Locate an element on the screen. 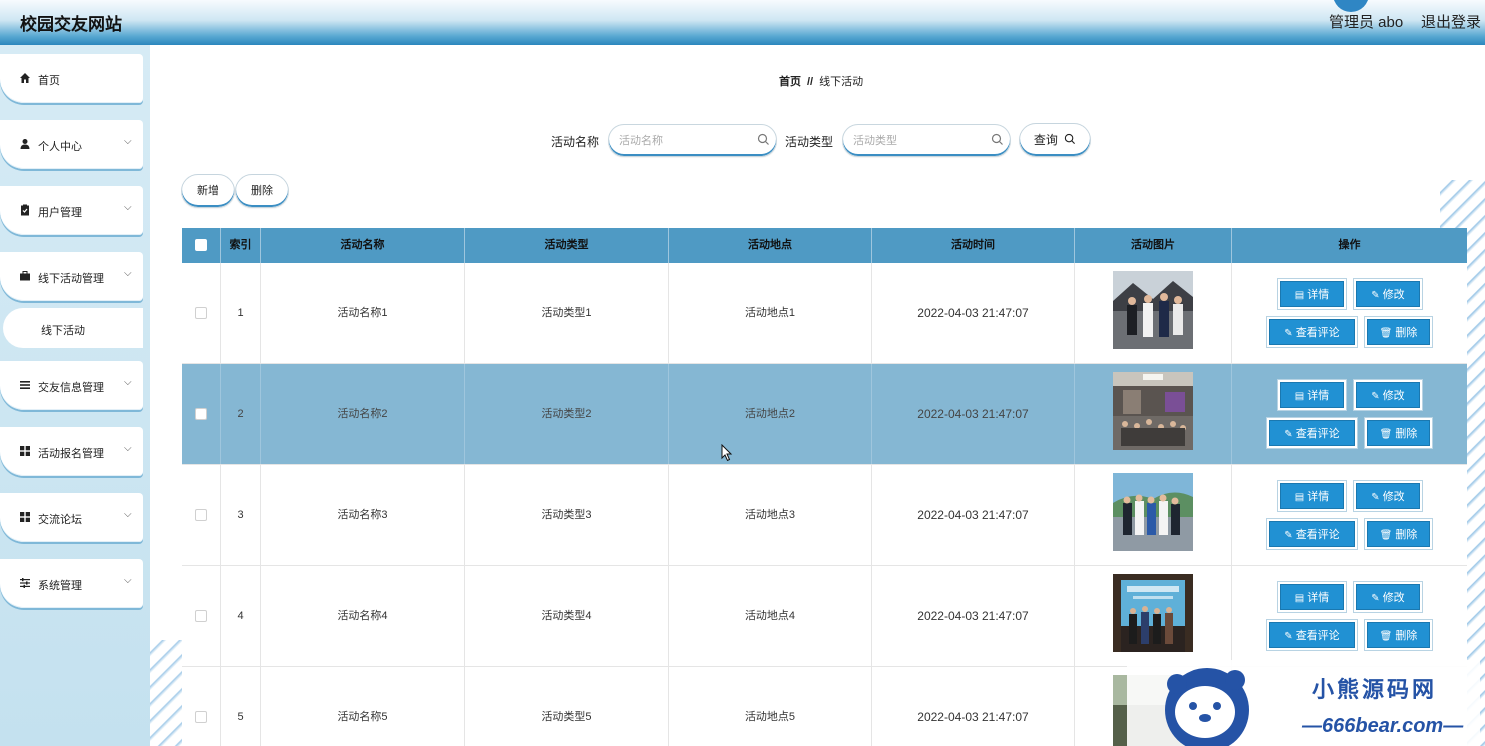  type-cell: 活动类型2 is located at coordinates (567, 414).